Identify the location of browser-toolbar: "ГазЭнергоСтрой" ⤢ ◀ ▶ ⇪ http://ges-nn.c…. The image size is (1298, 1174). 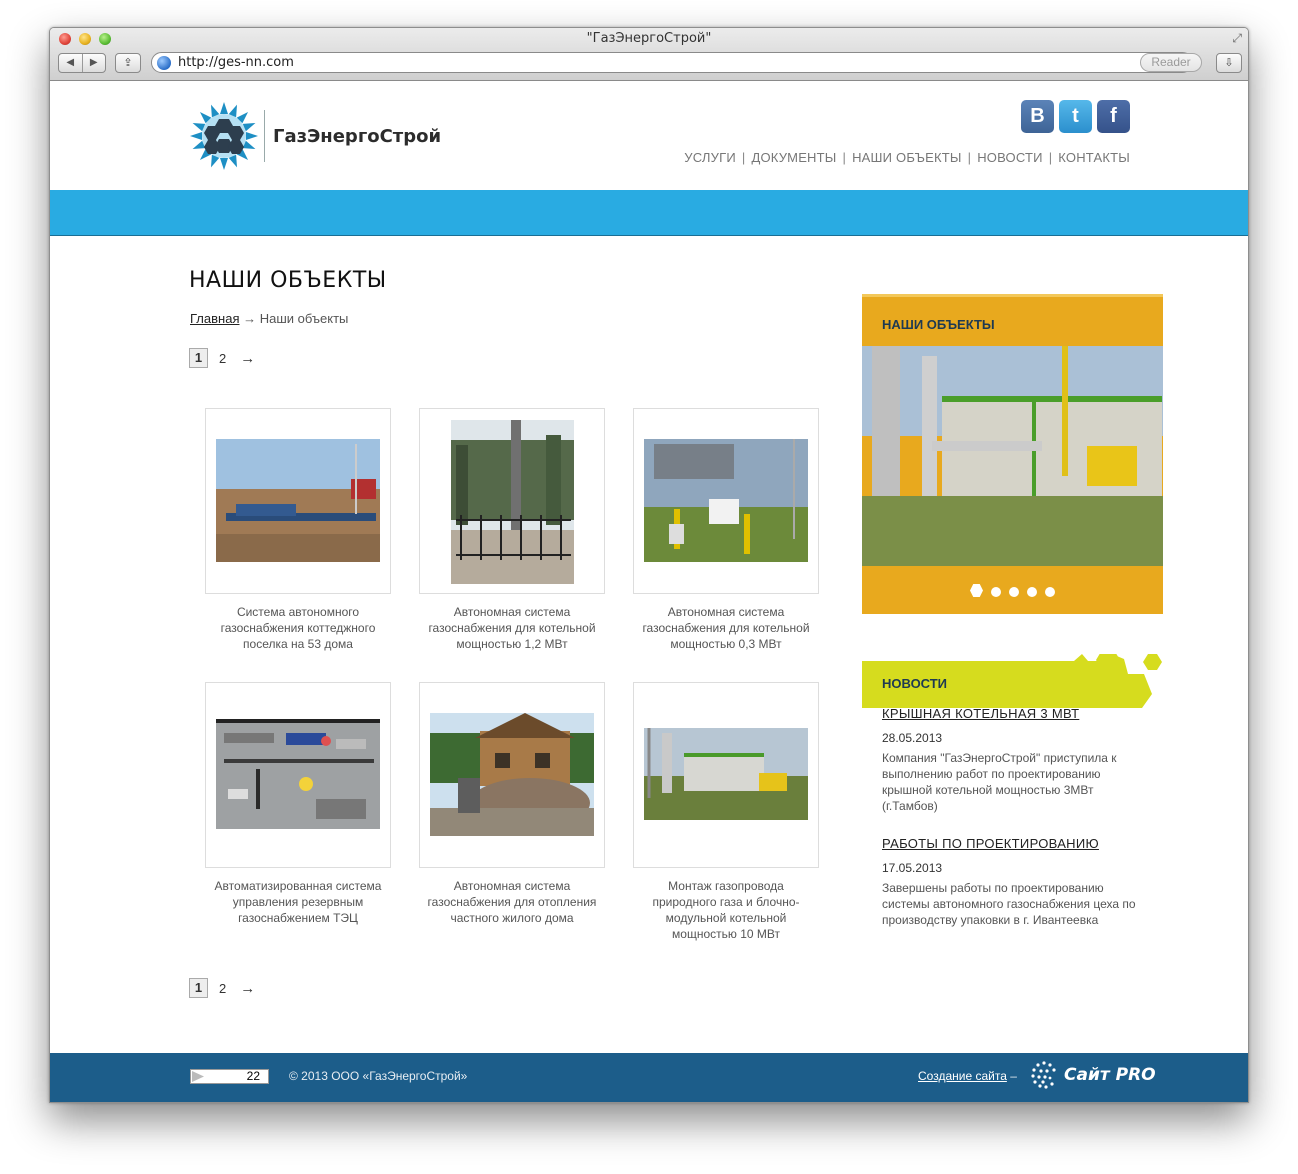
(649, 54).